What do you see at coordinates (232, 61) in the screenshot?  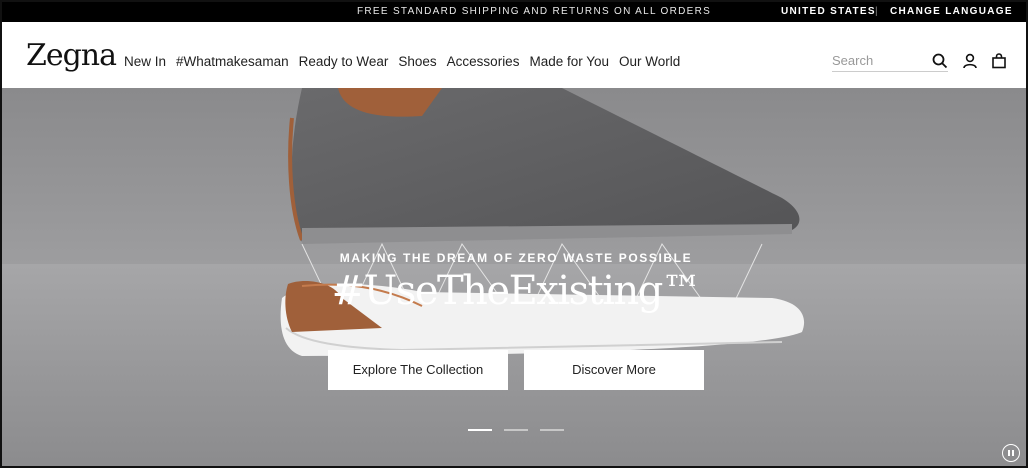 I see `nav-item-whatmakesaman: #Whatmakesaman` at bounding box center [232, 61].